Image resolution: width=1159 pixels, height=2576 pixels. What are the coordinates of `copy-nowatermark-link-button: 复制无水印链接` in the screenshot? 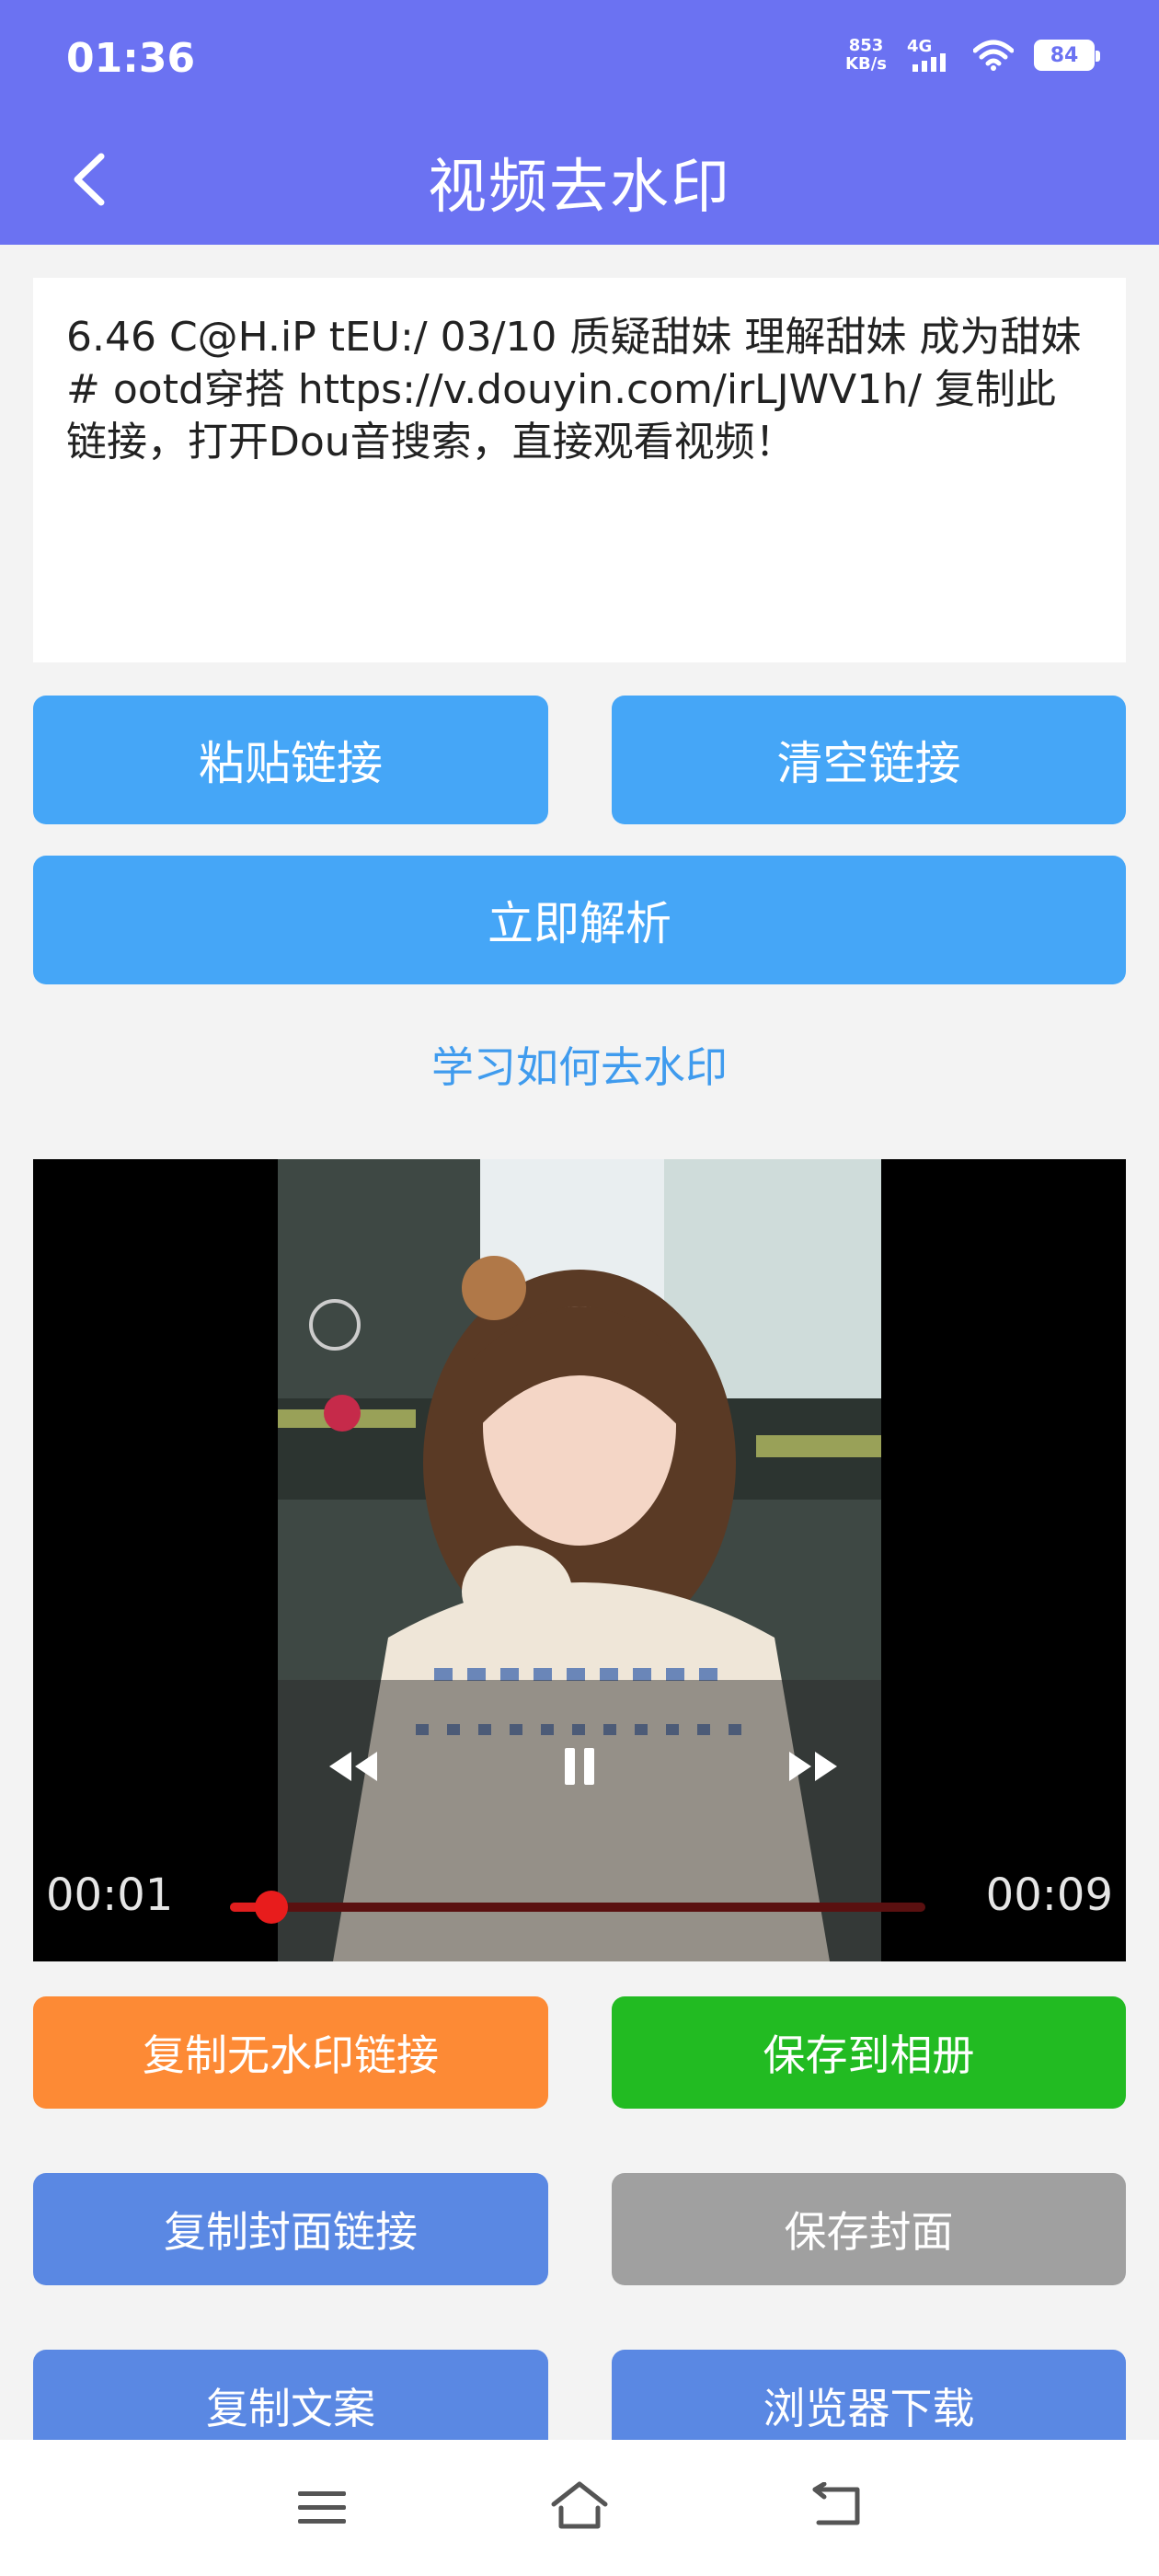 It's located at (290, 2052).